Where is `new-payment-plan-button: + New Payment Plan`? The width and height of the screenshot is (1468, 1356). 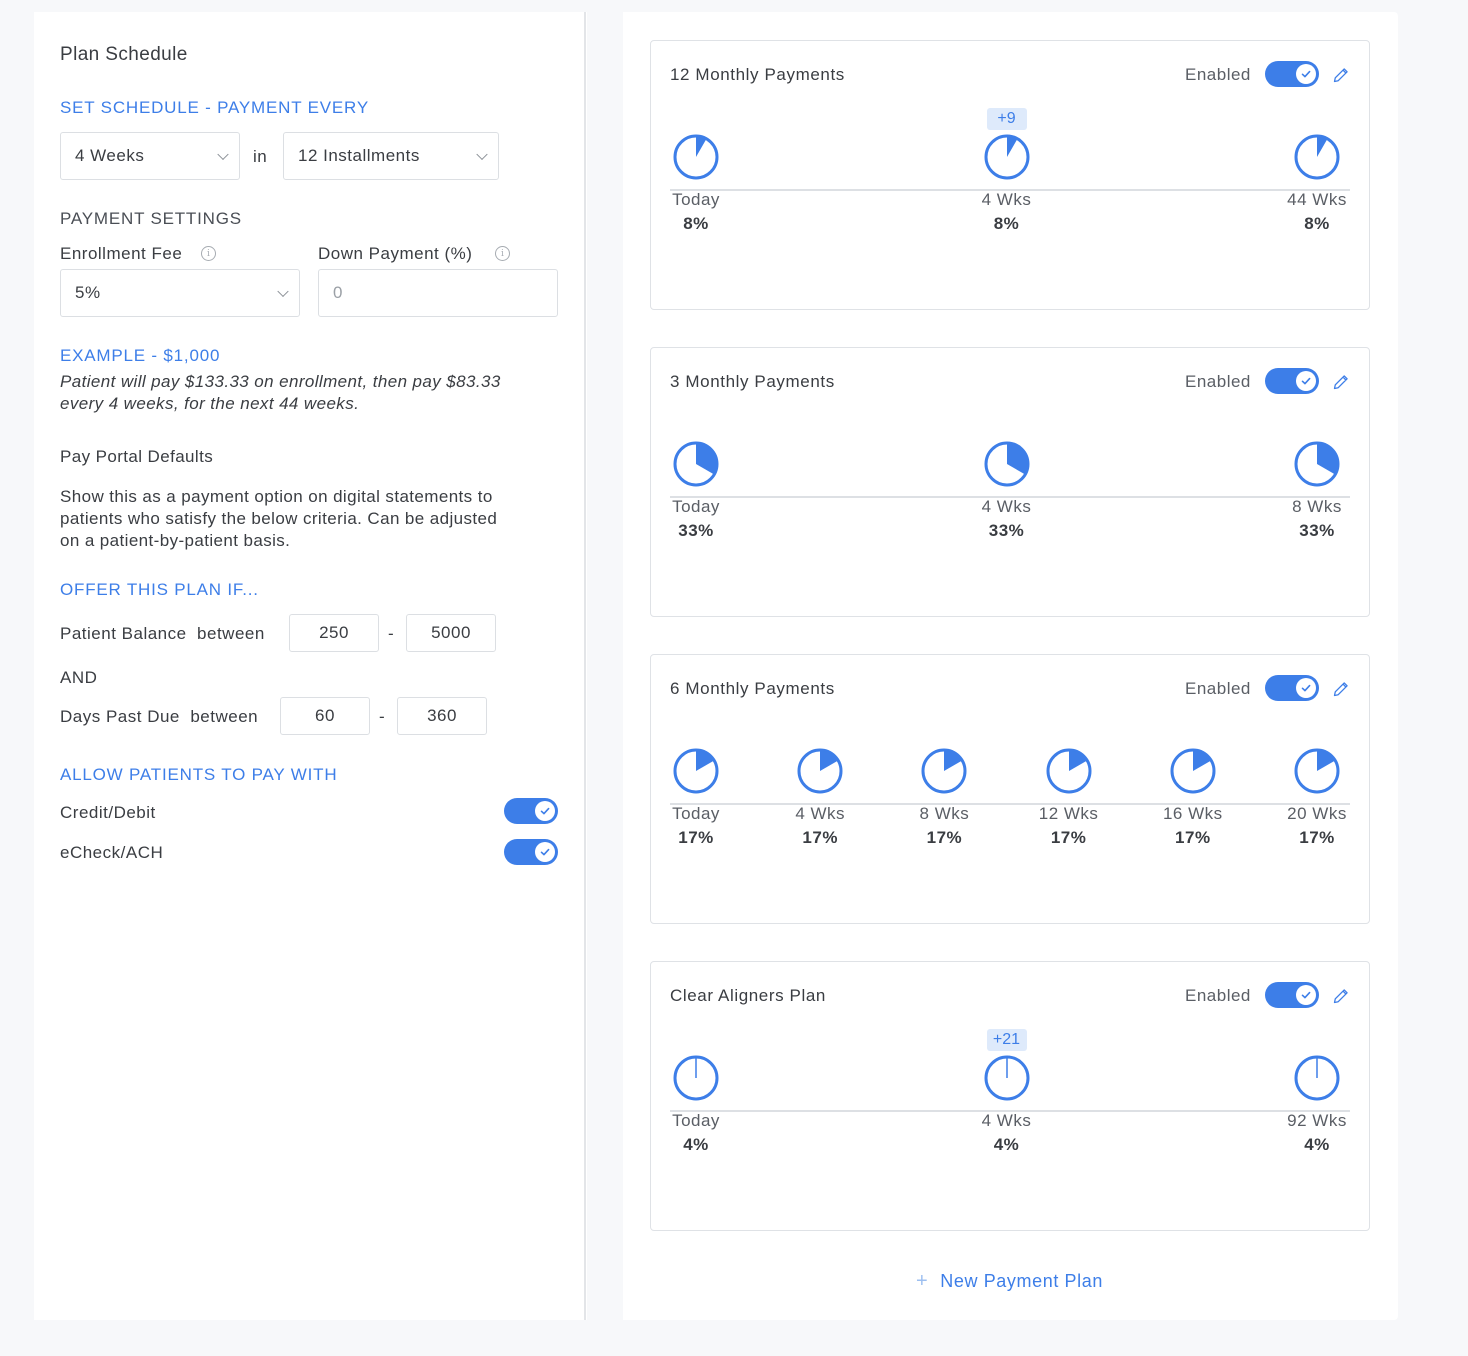 new-payment-plan-button: + New Payment Plan is located at coordinates (1009, 1281).